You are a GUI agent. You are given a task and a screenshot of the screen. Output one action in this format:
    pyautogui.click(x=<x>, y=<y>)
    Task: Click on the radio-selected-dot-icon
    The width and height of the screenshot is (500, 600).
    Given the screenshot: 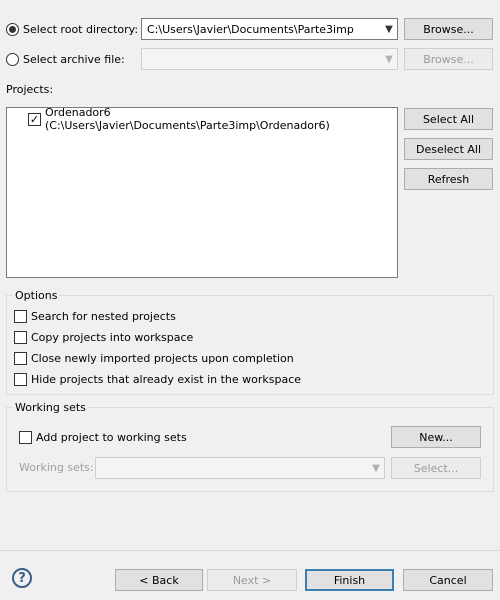 What is the action you would take?
    pyautogui.click(x=12, y=29)
    